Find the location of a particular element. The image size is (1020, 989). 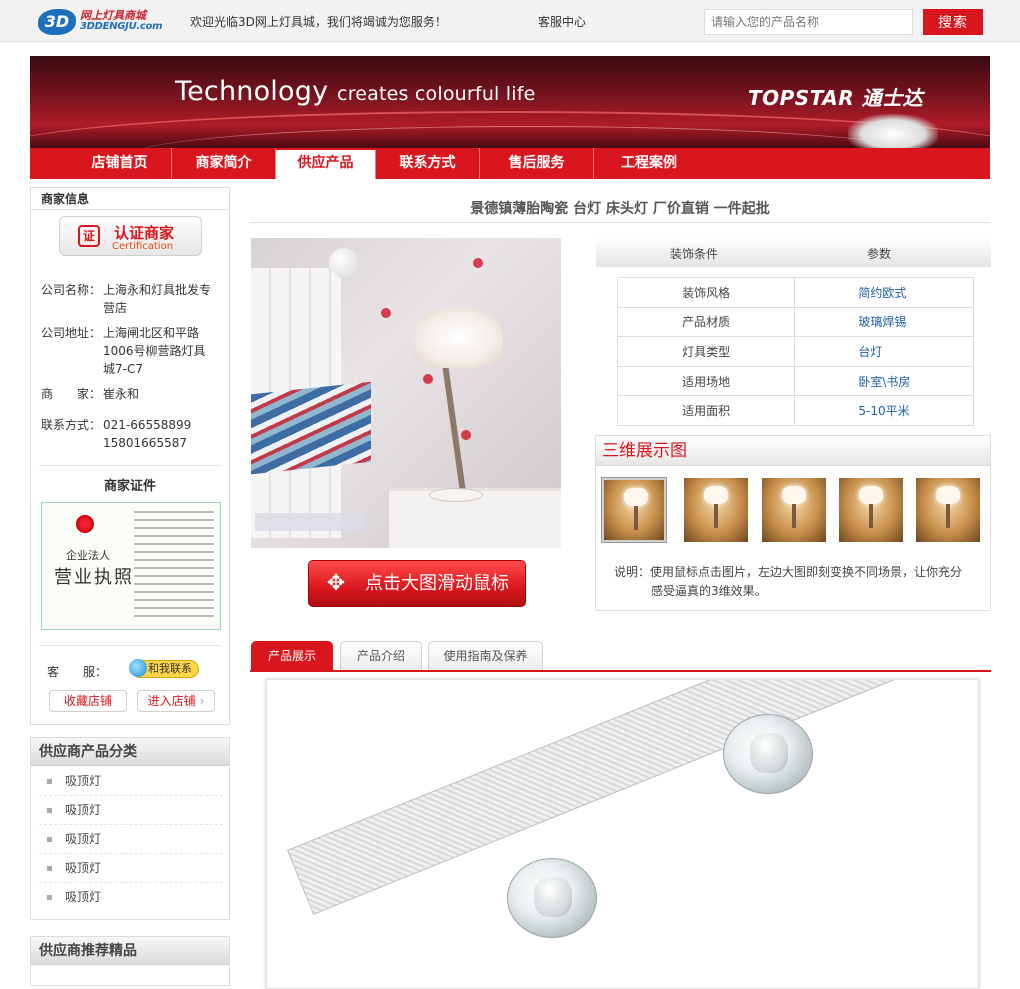

nav-item-aftersales: 售后服务 is located at coordinates (537, 163).